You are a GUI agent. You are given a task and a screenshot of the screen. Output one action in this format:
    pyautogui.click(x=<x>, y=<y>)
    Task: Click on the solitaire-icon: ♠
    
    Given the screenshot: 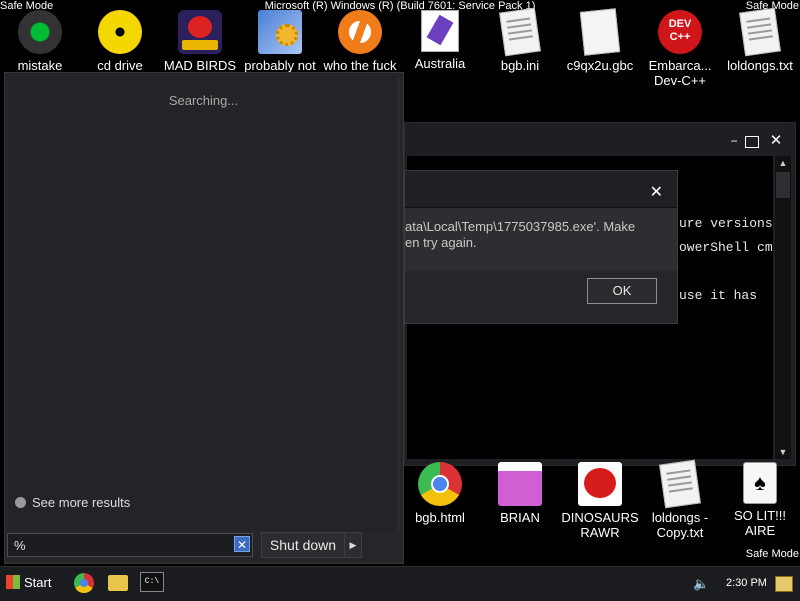 What is the action you would take?
    pyautogui.click(x=760, y=483)
    